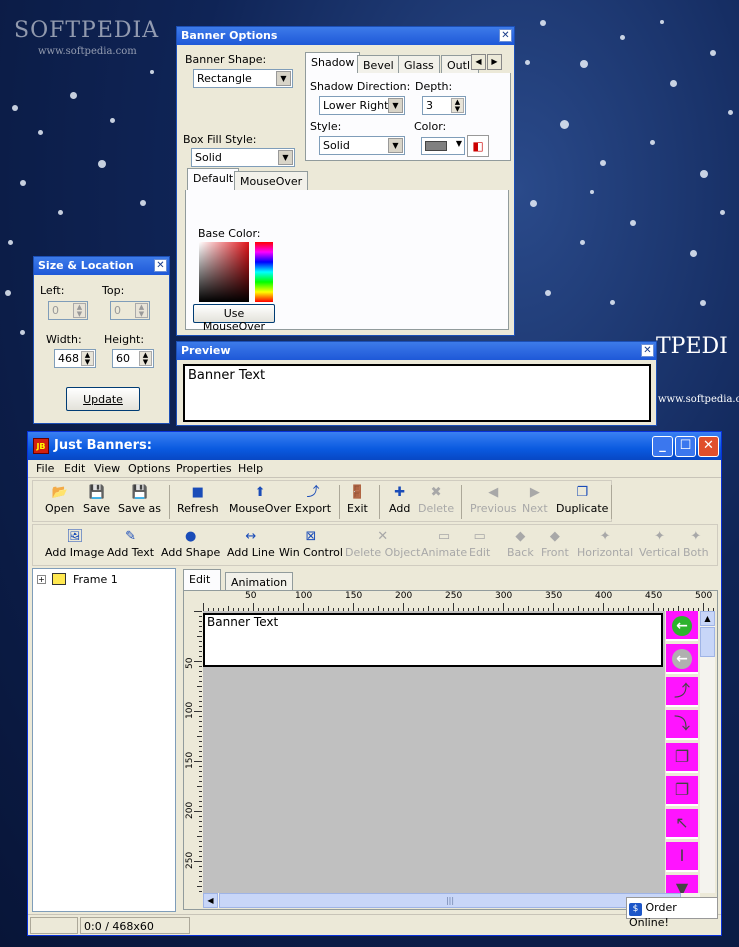 This screenshot has height=947, width=739. I want to click on toolbar-add-text-button: ✎ Add Text, so click(130, 544).